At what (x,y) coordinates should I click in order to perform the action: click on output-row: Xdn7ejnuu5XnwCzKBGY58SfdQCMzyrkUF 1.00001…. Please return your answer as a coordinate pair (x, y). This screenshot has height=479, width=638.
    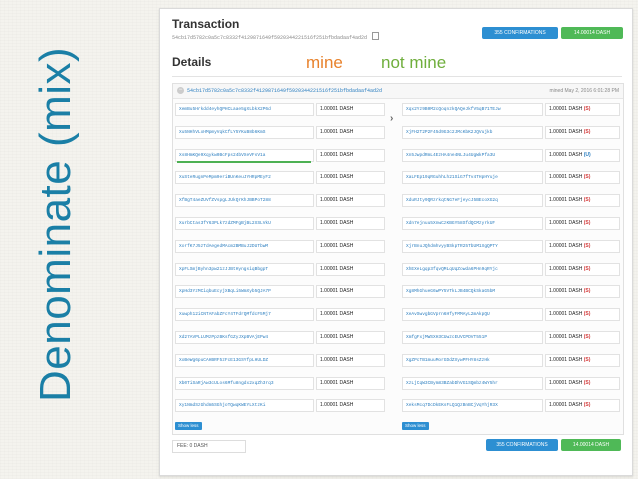
    Looking at the image, I should click on (511, 223).